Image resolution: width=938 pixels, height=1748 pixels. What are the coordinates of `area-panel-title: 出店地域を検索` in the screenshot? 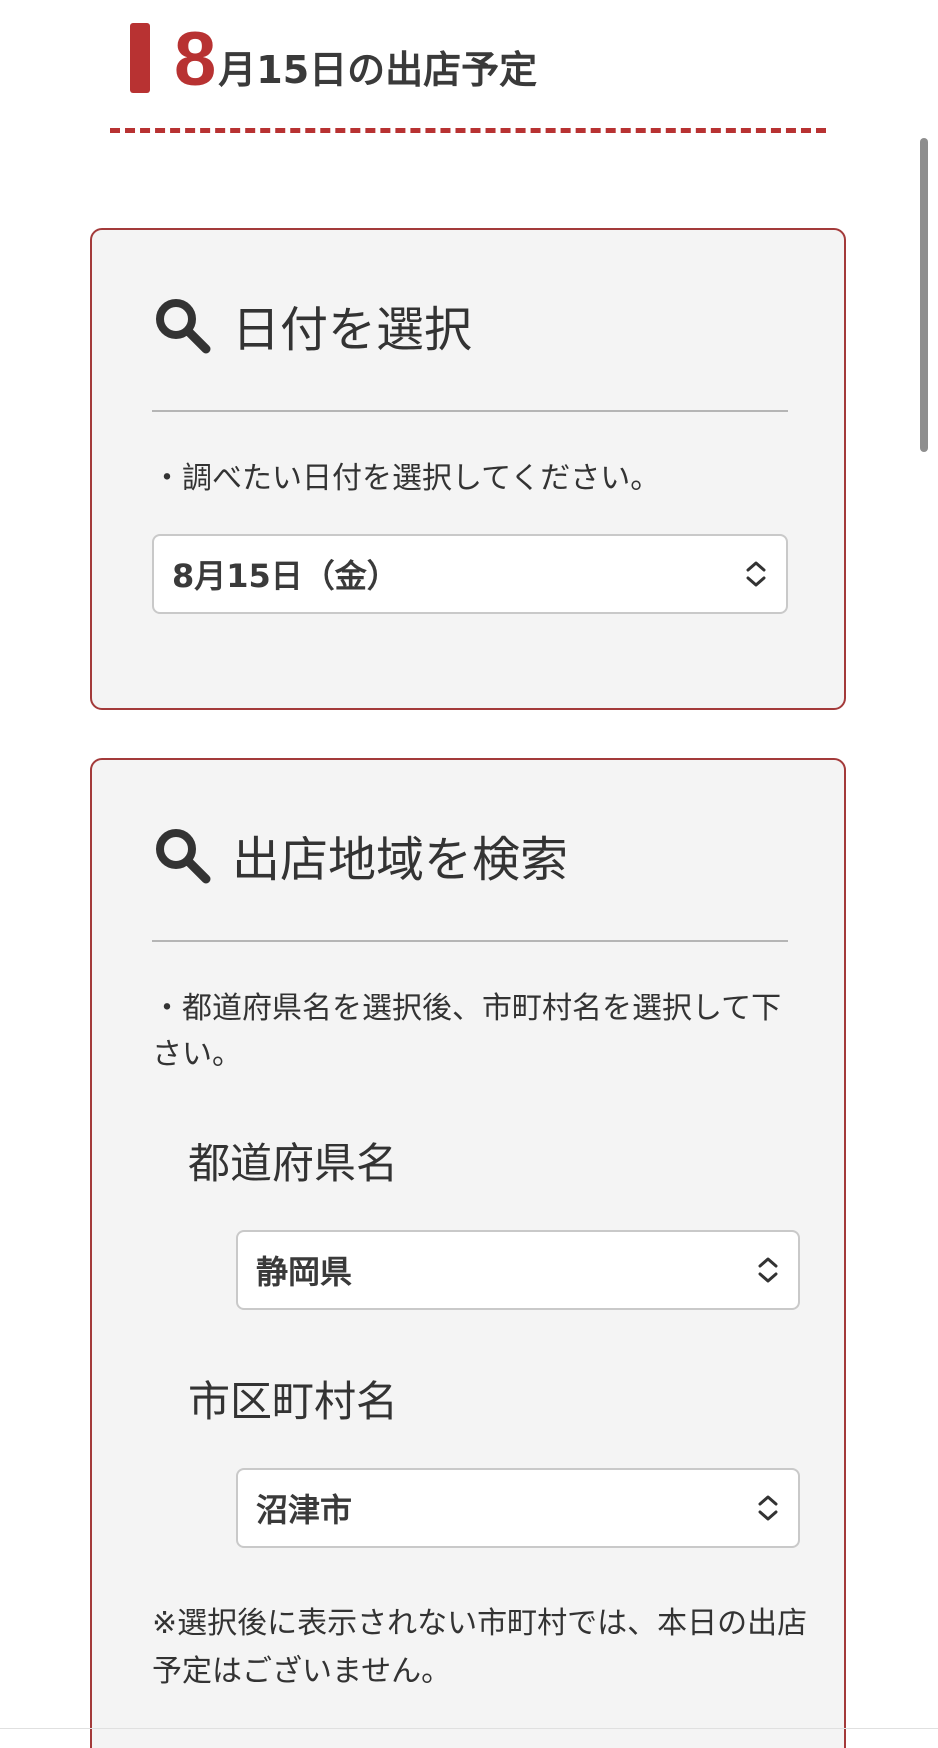 It's located at (360, 855).